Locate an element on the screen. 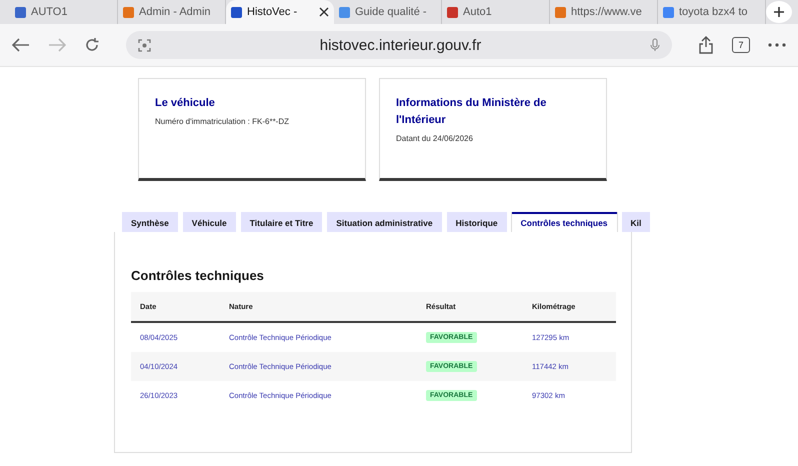 The image size is (798, 466). share-button is located at coordinates (706, 45).